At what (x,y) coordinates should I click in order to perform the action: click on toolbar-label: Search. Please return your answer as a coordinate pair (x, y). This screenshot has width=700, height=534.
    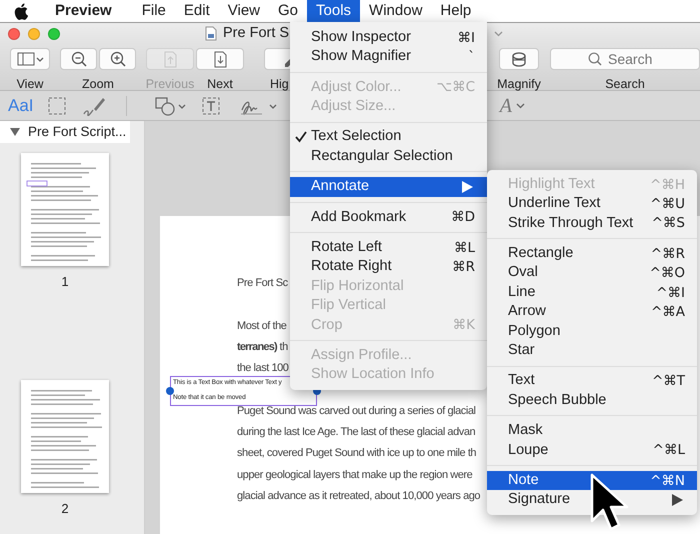
    Looking at the image, I should click on (625, 84).